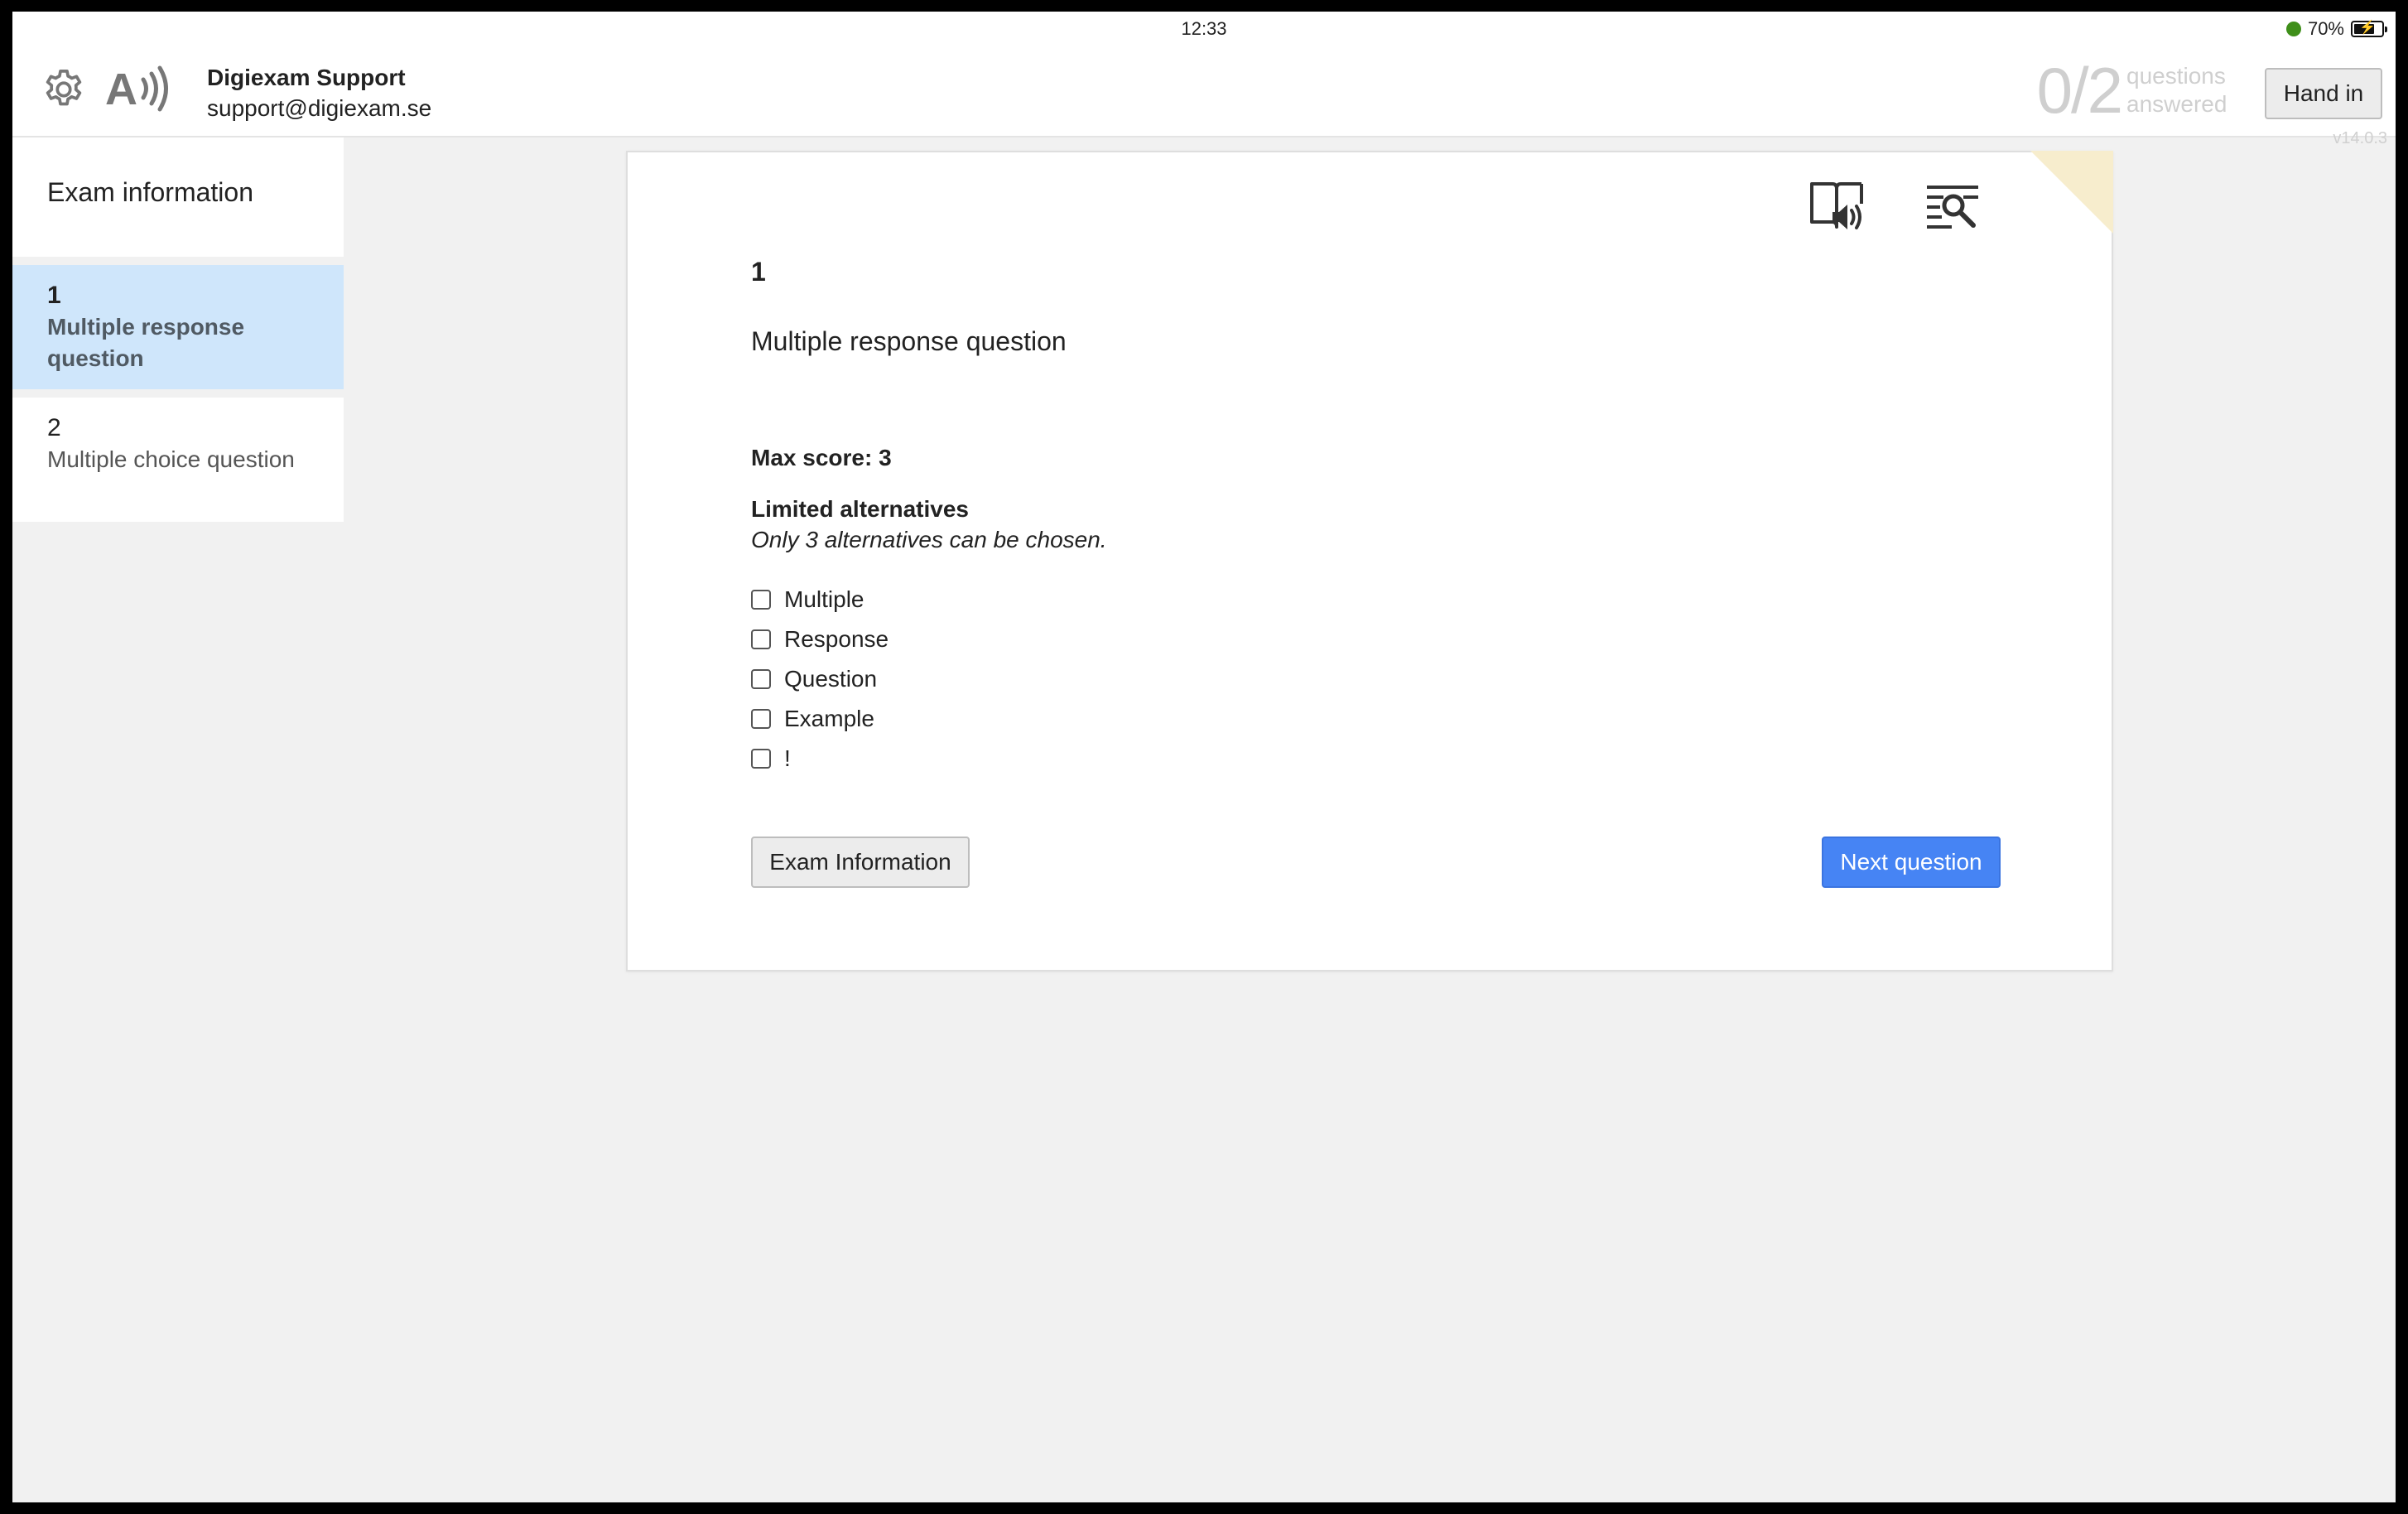 Image resolution: width=2408 pixels, height=1514 pixels. Describe the element at coordinates (836, 639) in the screenshot. I see `option-label: Response` at that location.